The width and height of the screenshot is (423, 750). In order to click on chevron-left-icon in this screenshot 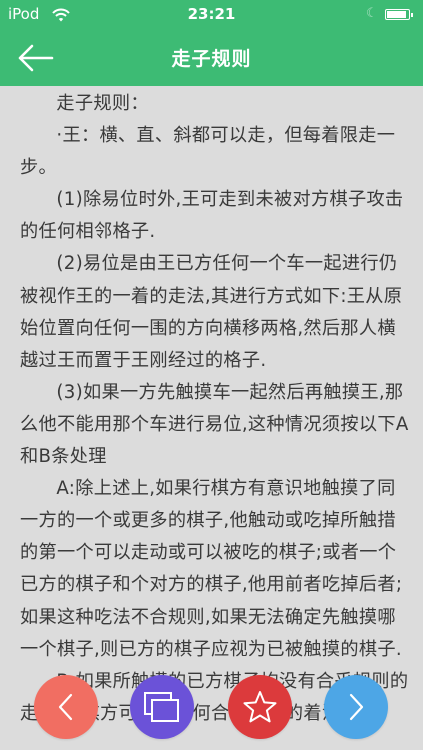, I will do `click(65, 707)`.